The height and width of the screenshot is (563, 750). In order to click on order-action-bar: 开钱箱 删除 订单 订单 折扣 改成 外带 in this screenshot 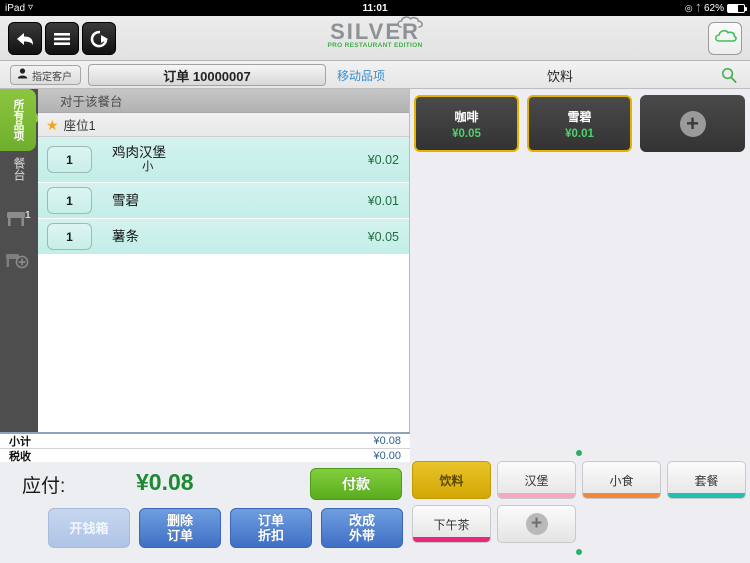, I will do `click(205, 534)`.